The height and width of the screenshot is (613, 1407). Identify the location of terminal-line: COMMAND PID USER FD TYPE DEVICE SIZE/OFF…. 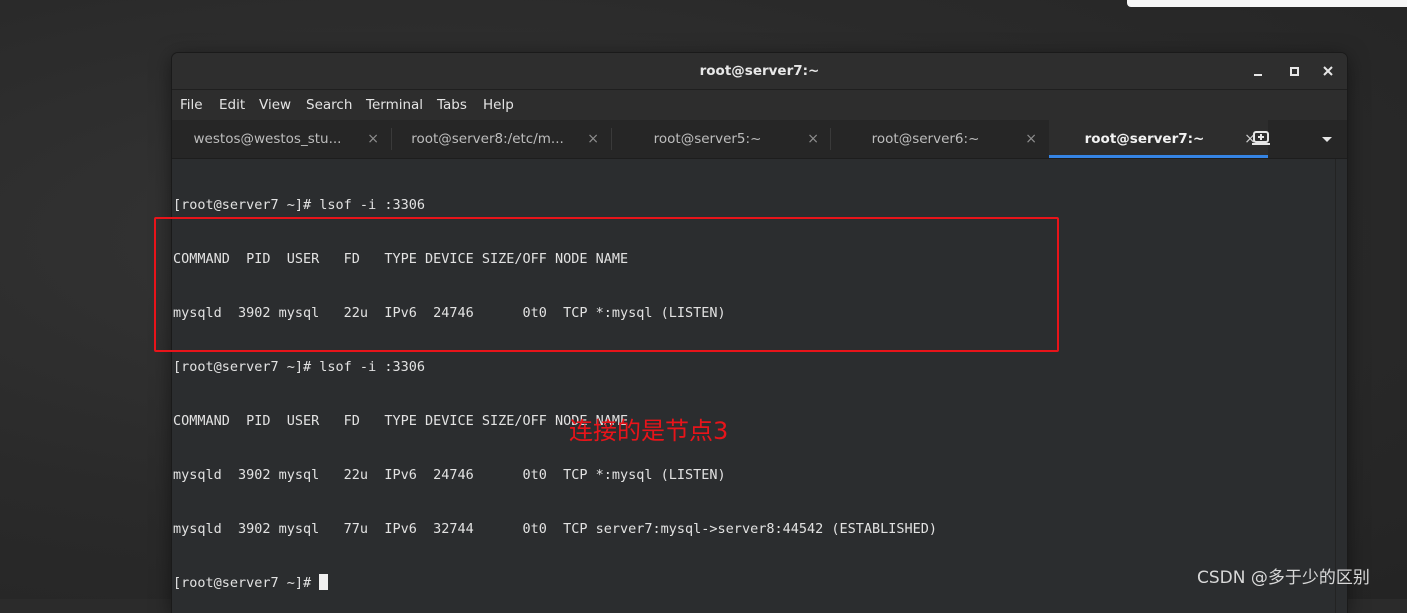
(401, 421).